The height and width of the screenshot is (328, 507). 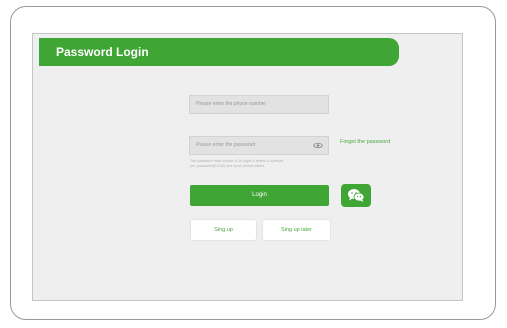 What do you see at coordinates (226, 145) in the screenshot?
I see `password-placeholder: Please enter the password` at bounding box center [226, 145].